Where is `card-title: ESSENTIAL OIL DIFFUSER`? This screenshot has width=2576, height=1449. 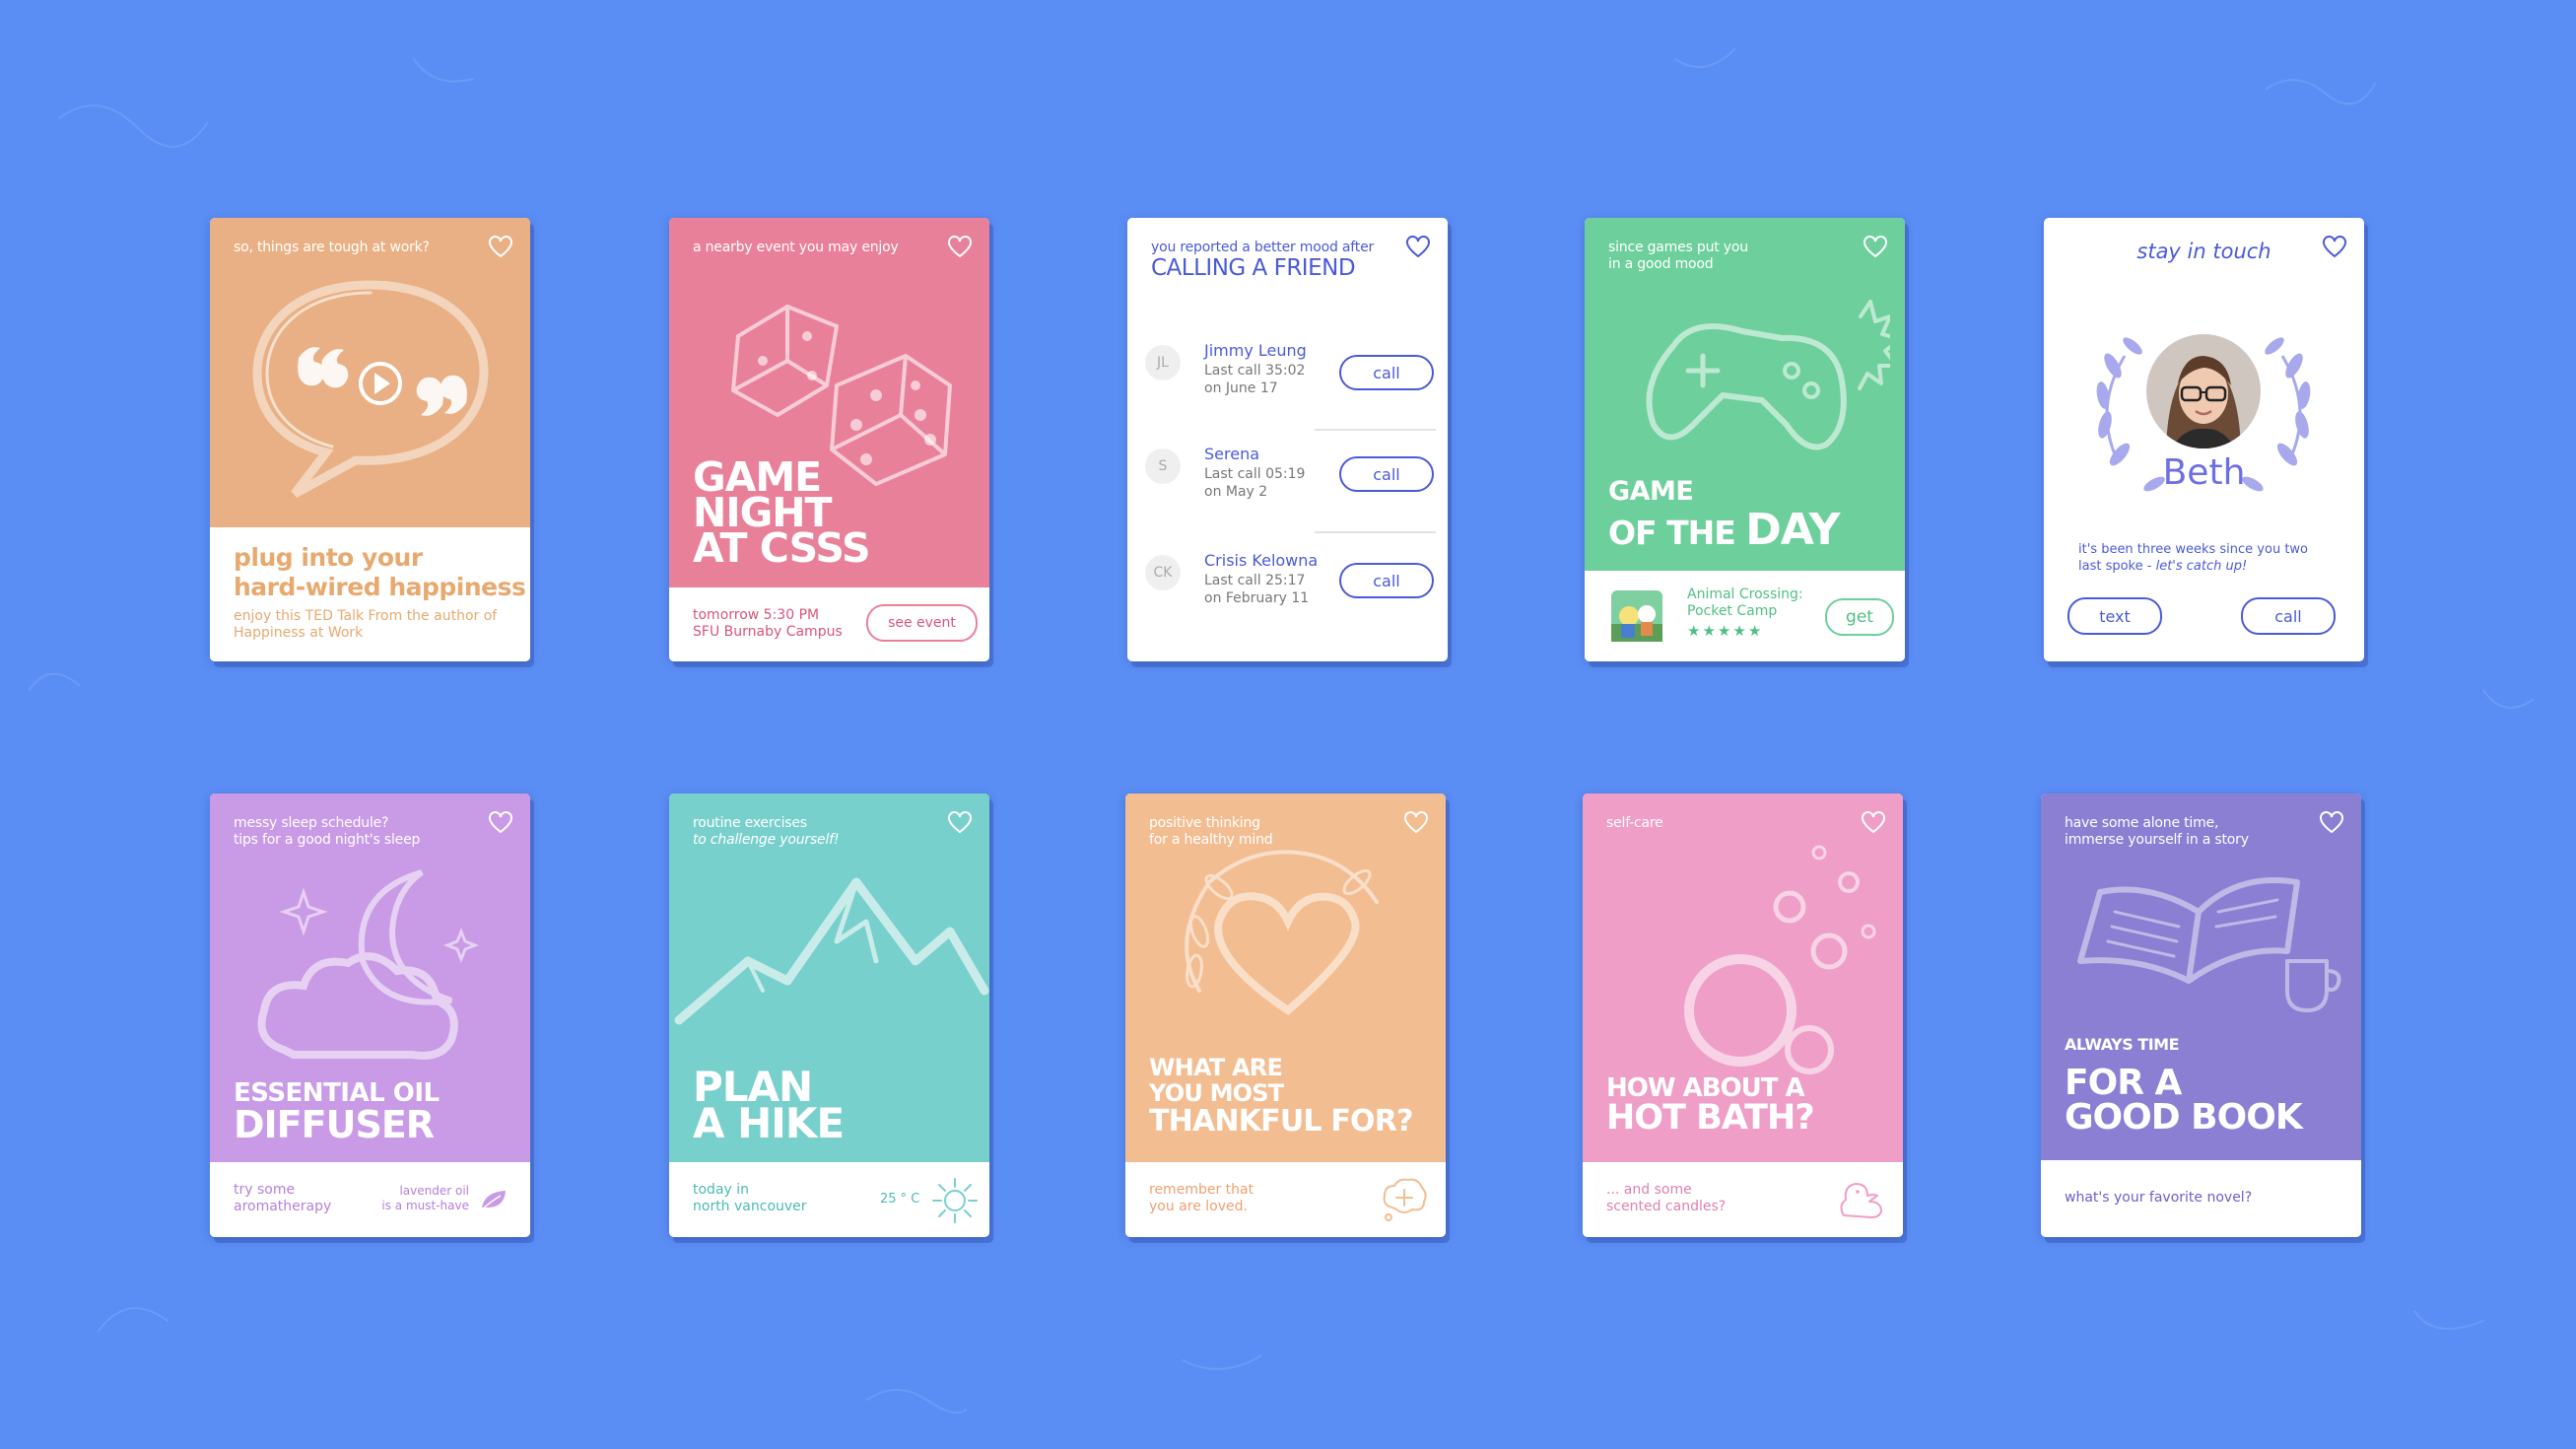 card-title: ESSENTIAL OIL DIFFUSER is located at coordinates (337, 1113).